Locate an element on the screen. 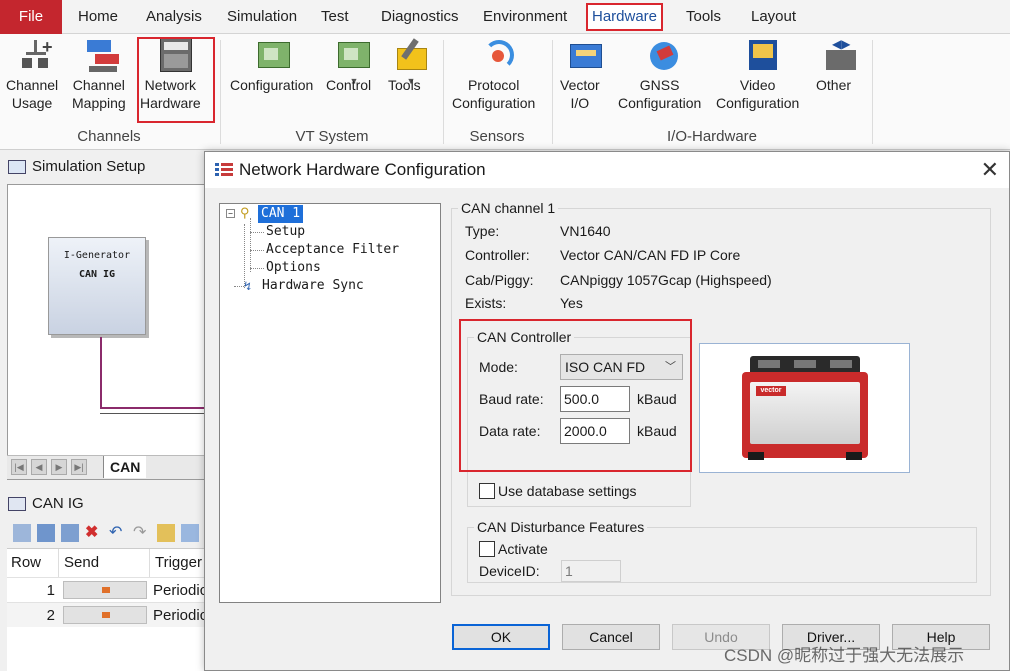 This screenshot has width=1010, height=671. tree-item-hardware-sync: Hardware Sync is located at coordinates (313, 286).